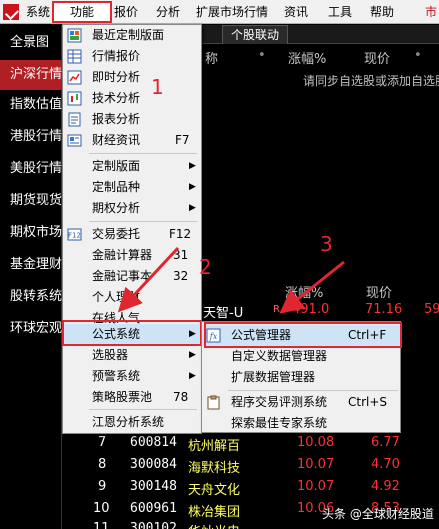 This screenshot has height=529, width=439. What do you see at coordinates (31, 233) in the screenshot?
I see `sidebar-item-options: 期权市场` at bounding box center [31, 233].